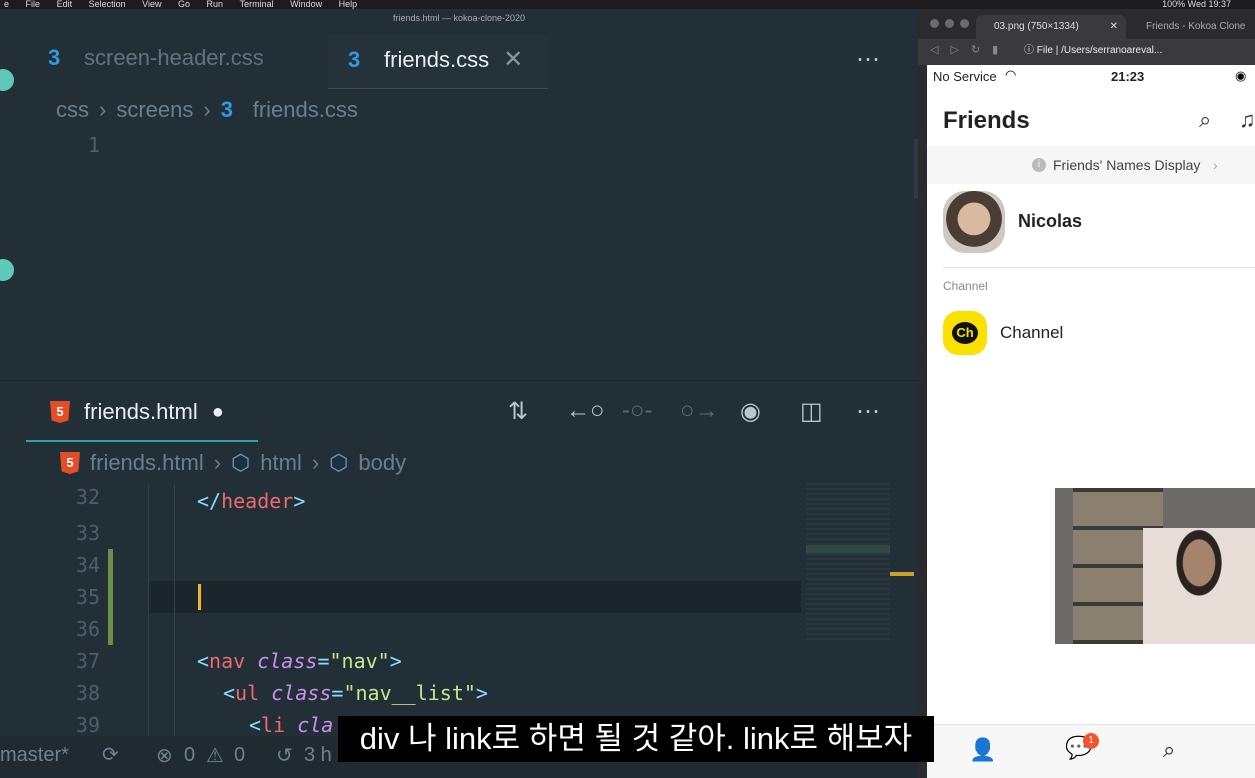 The width and height of the screenshot is (1255, 778). I want to click on line-number: 1, so click(93, 145).